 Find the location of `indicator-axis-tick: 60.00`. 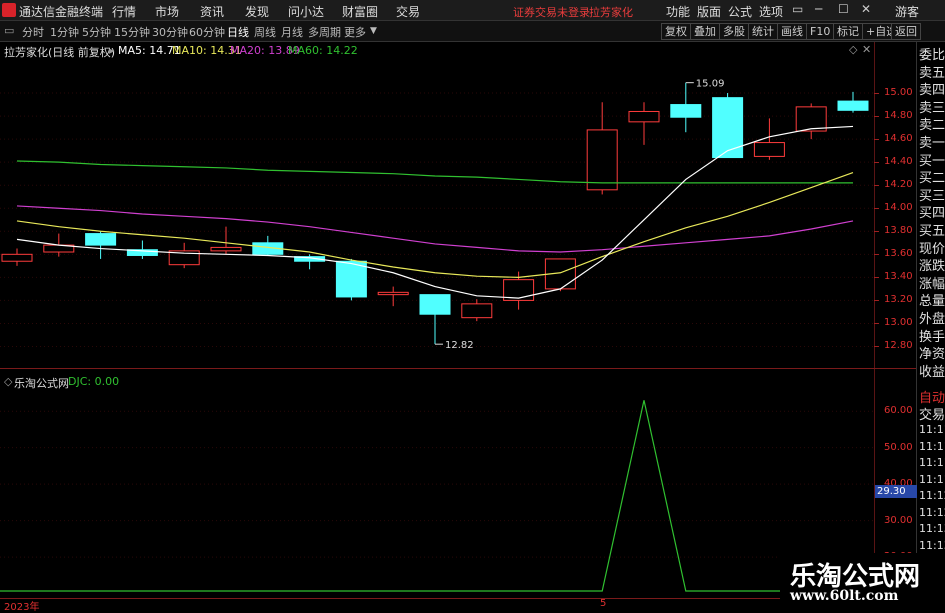

indicator-axis-tick: 60.00 is located at coordinates (898, 411).